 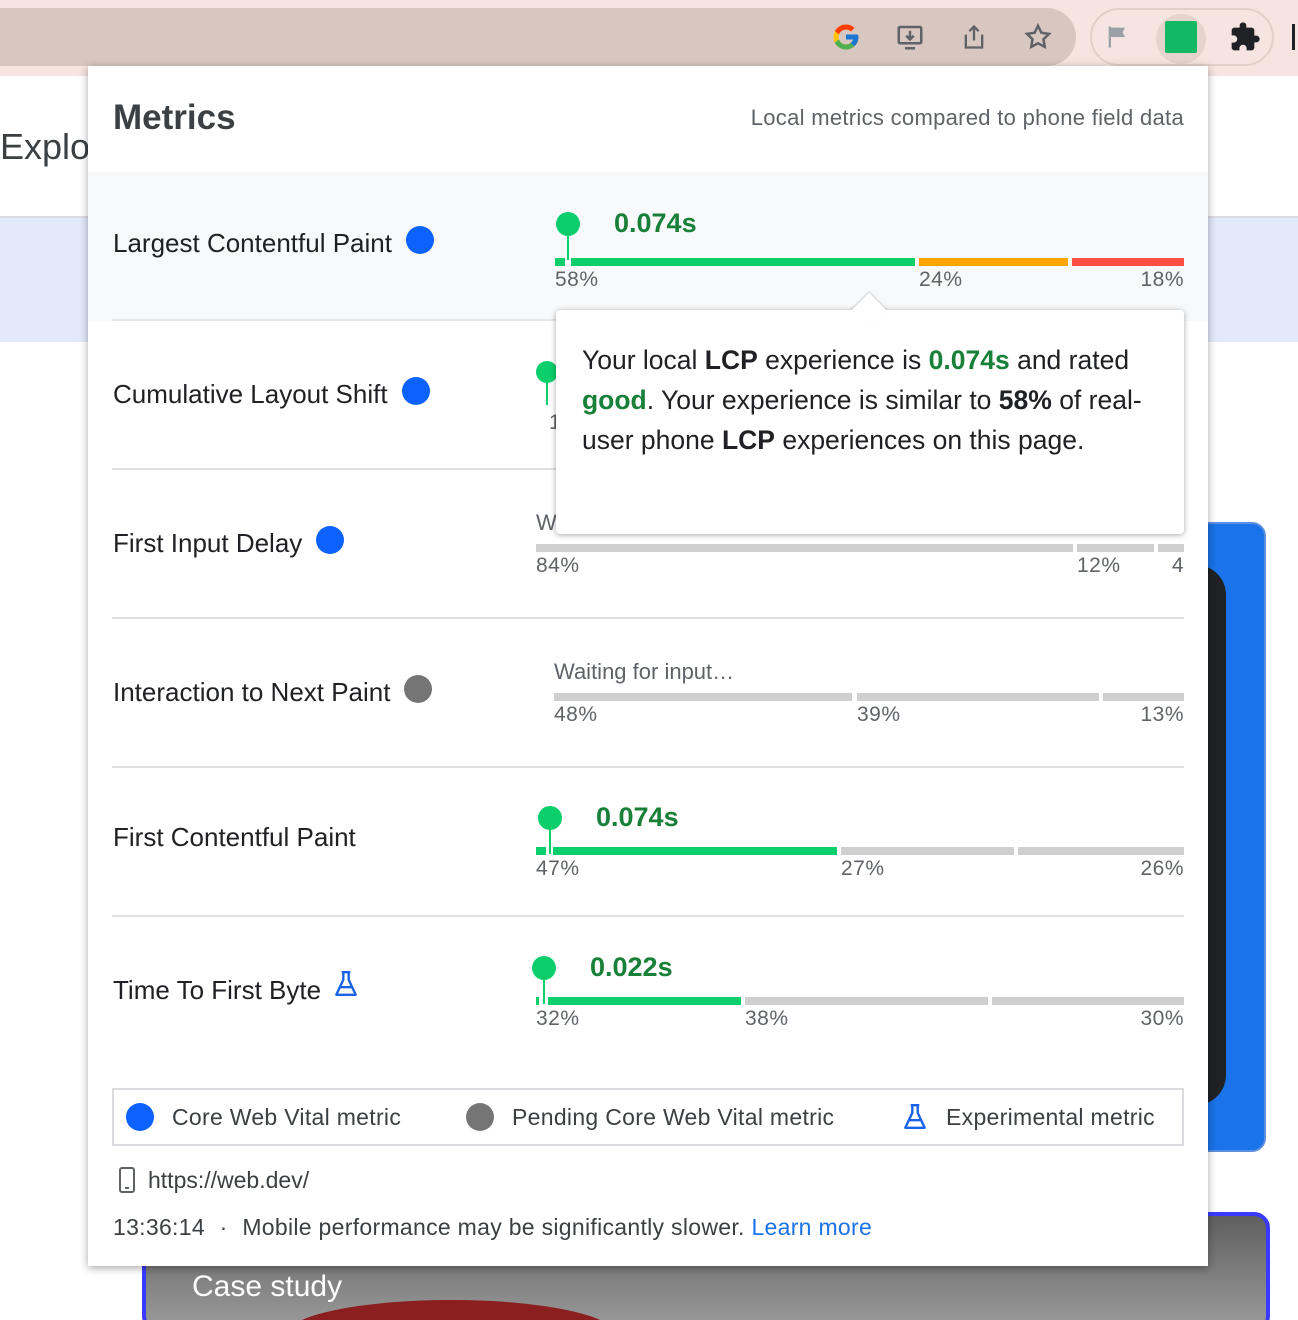 I want to click on flag-icon, so click(x=1118, y=37).